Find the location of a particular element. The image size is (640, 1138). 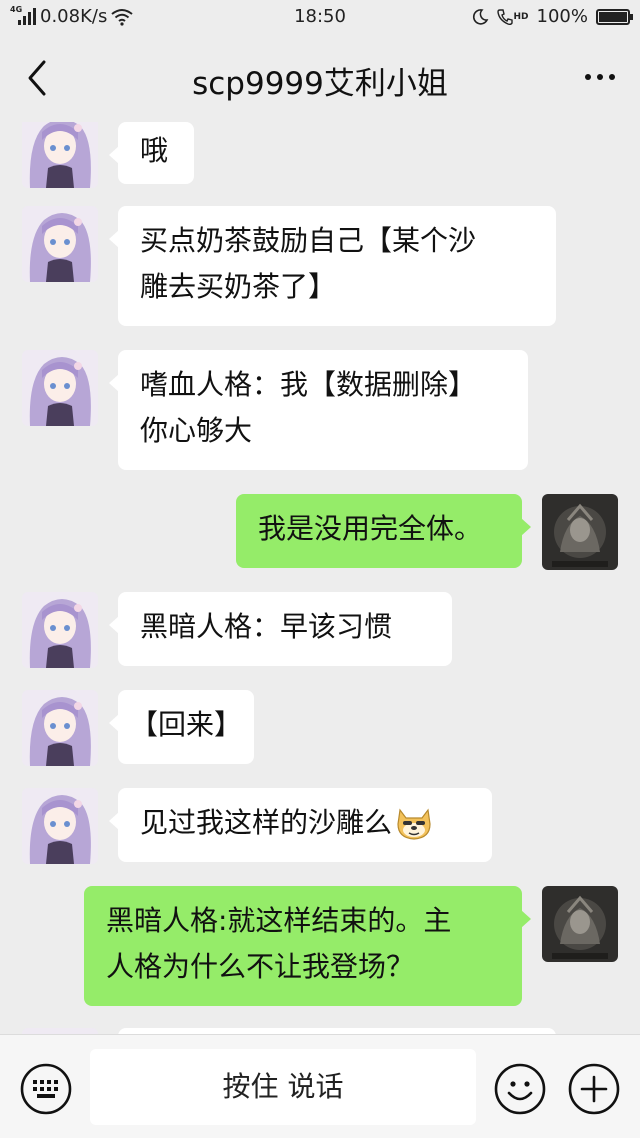

message-text-line: 雕去买奶茶了】 is located at coordinates (238, 286).